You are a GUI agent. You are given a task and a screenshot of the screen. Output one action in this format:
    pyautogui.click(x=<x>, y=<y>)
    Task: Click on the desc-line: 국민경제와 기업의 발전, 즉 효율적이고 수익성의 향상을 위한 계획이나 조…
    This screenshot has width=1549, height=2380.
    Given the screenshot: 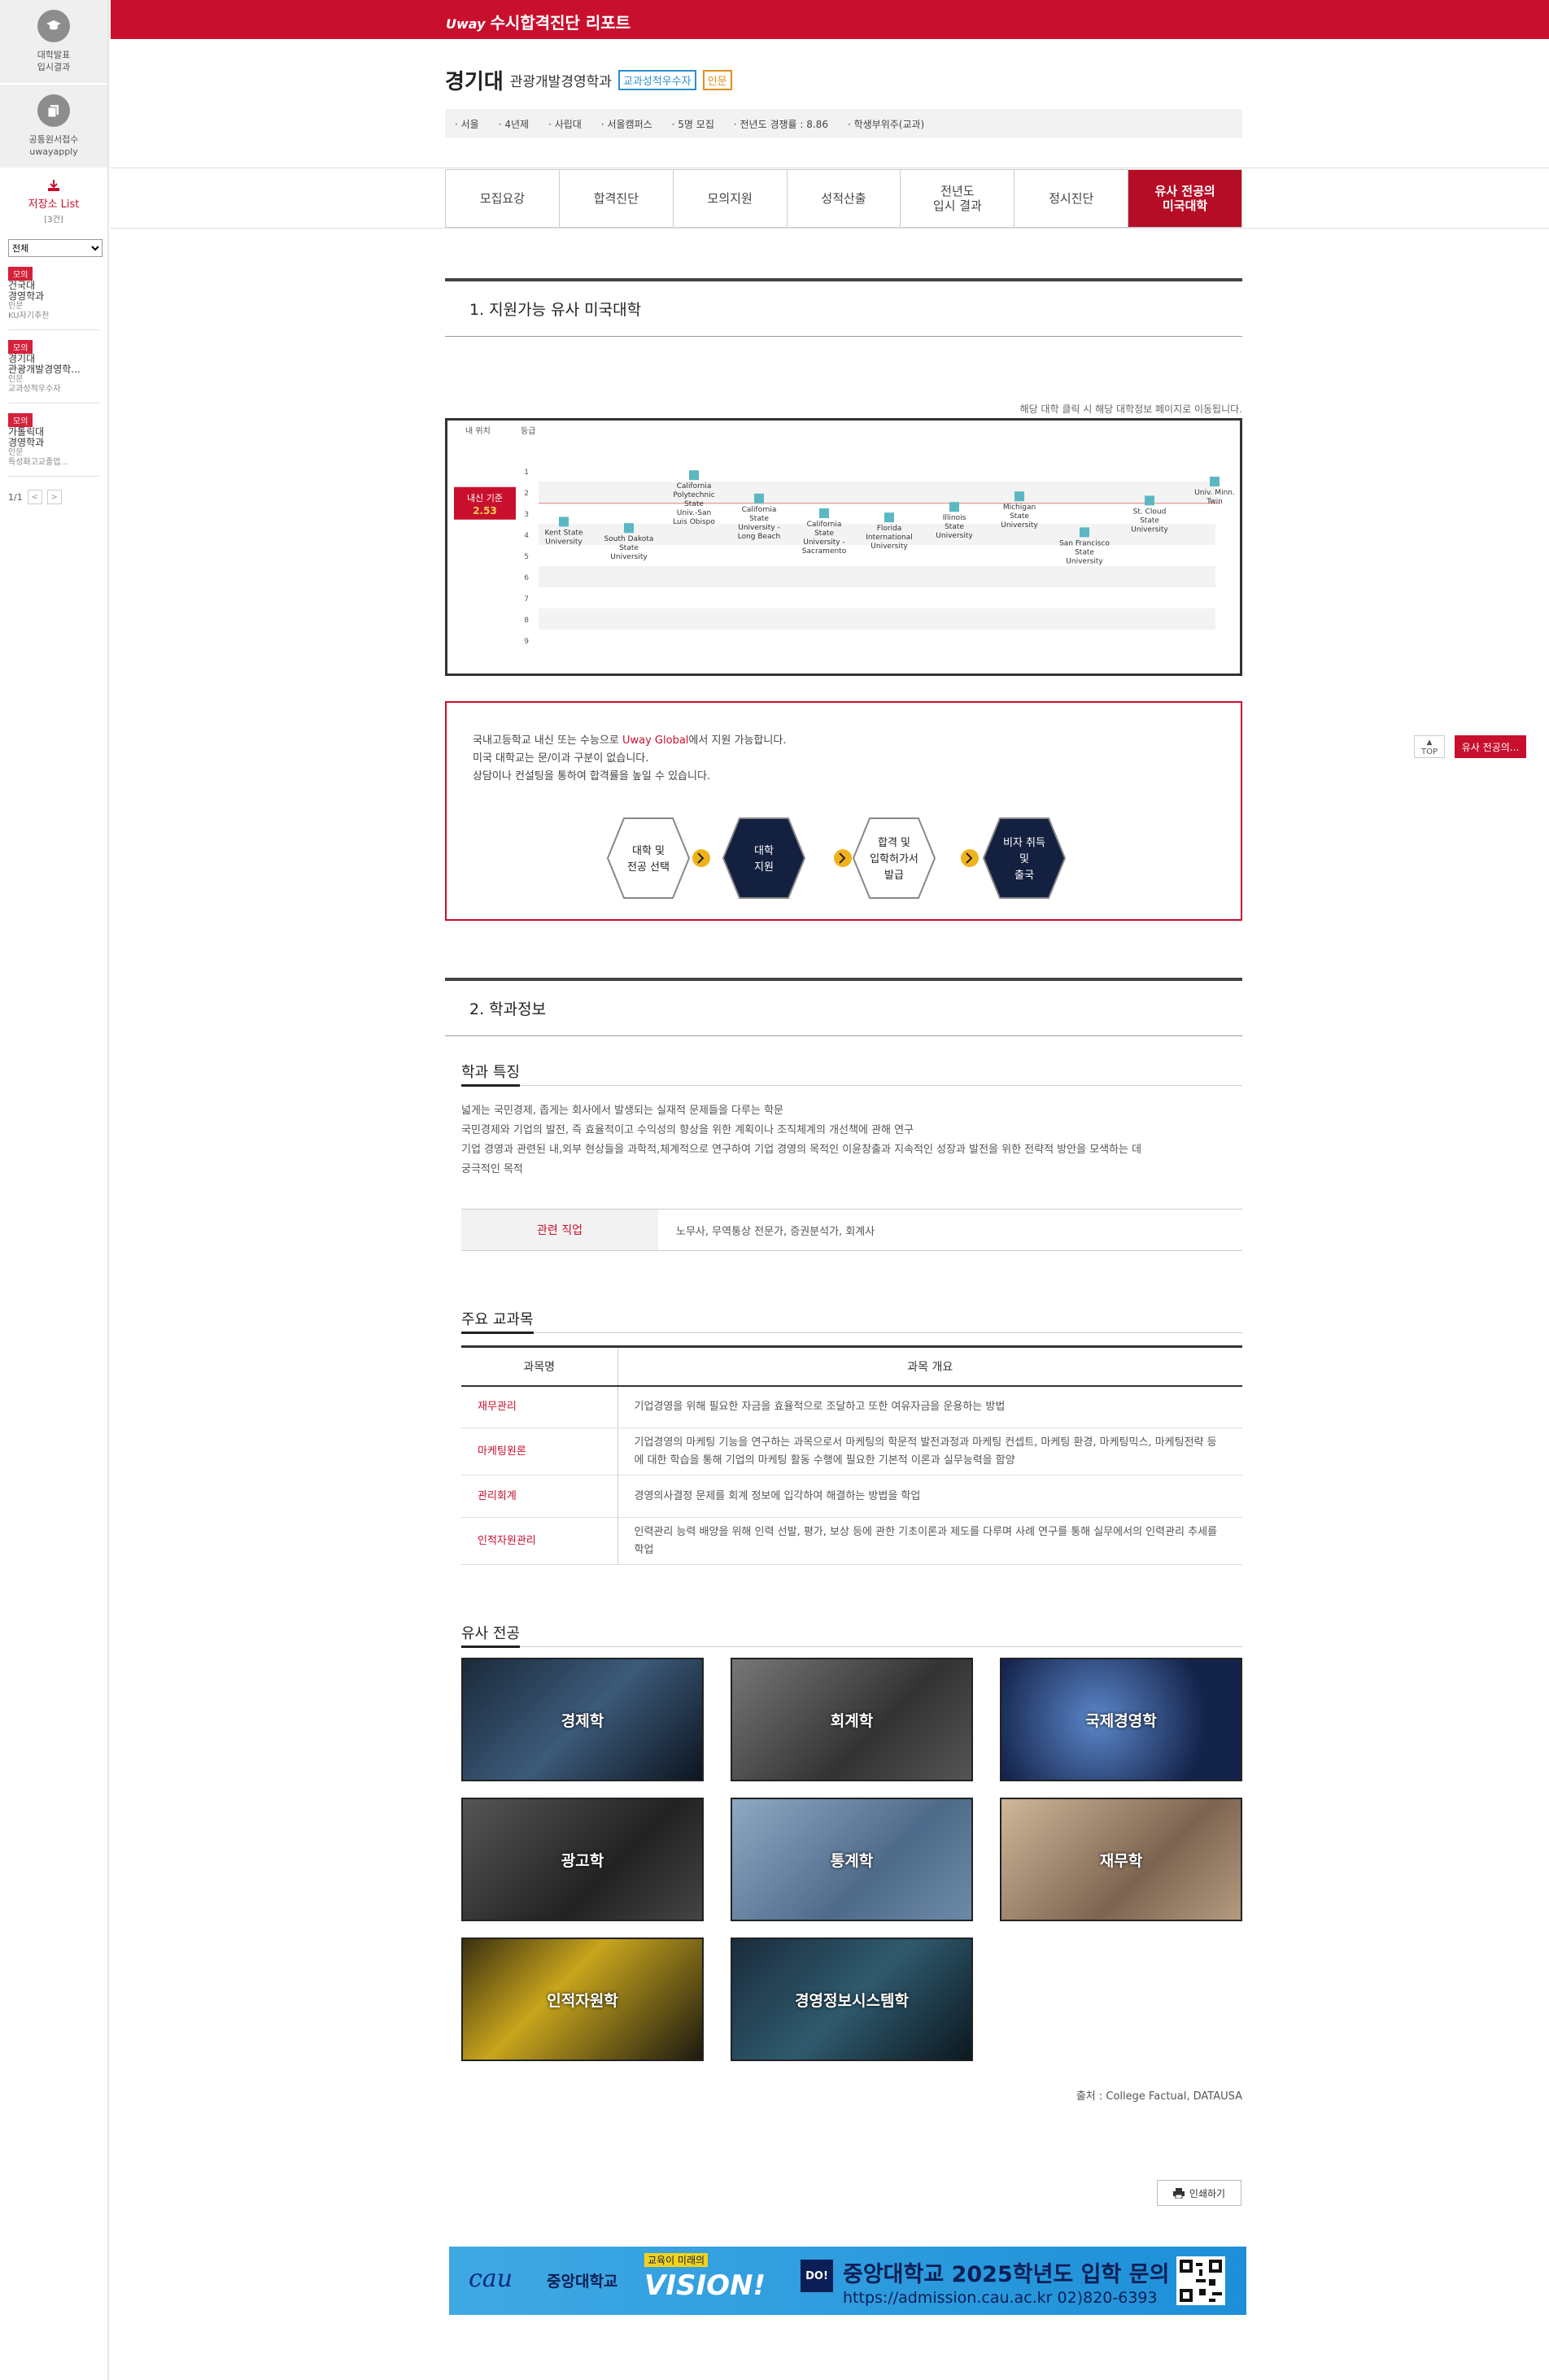 What is the action you would take?
    pyautogui.click(x=687, y=1130)
    